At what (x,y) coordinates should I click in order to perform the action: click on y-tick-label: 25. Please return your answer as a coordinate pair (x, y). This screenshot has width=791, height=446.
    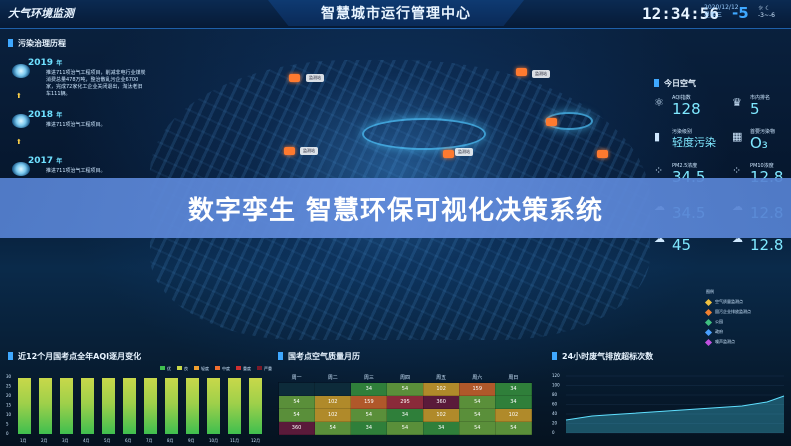
    Looking at the image, I should click on (9, 386).